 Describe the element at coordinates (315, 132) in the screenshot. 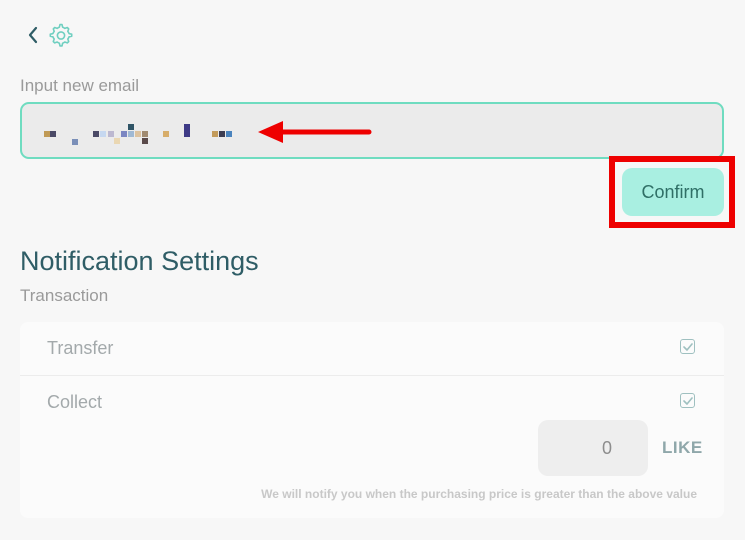

I see `annotation-arrow` at that location.